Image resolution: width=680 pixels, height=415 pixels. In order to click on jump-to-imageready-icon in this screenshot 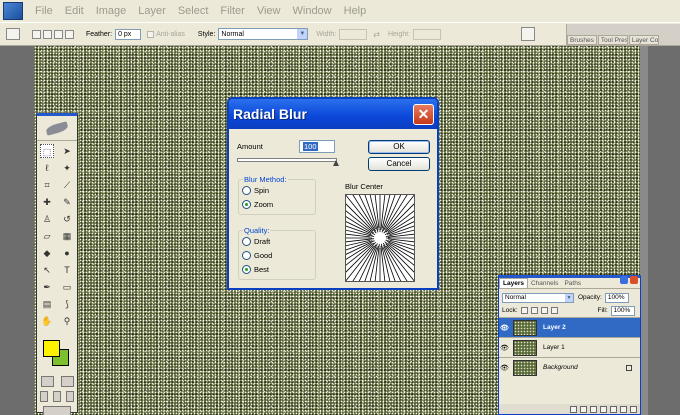, I will do `click(57, 410)`.